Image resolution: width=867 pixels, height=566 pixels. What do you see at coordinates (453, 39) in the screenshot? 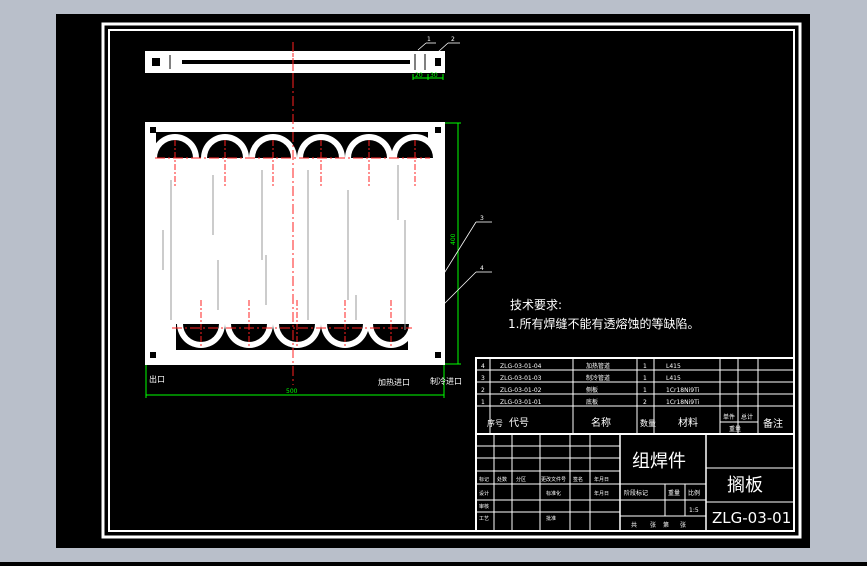
I see `callout-2: 2` at bounding box center [453, 39].